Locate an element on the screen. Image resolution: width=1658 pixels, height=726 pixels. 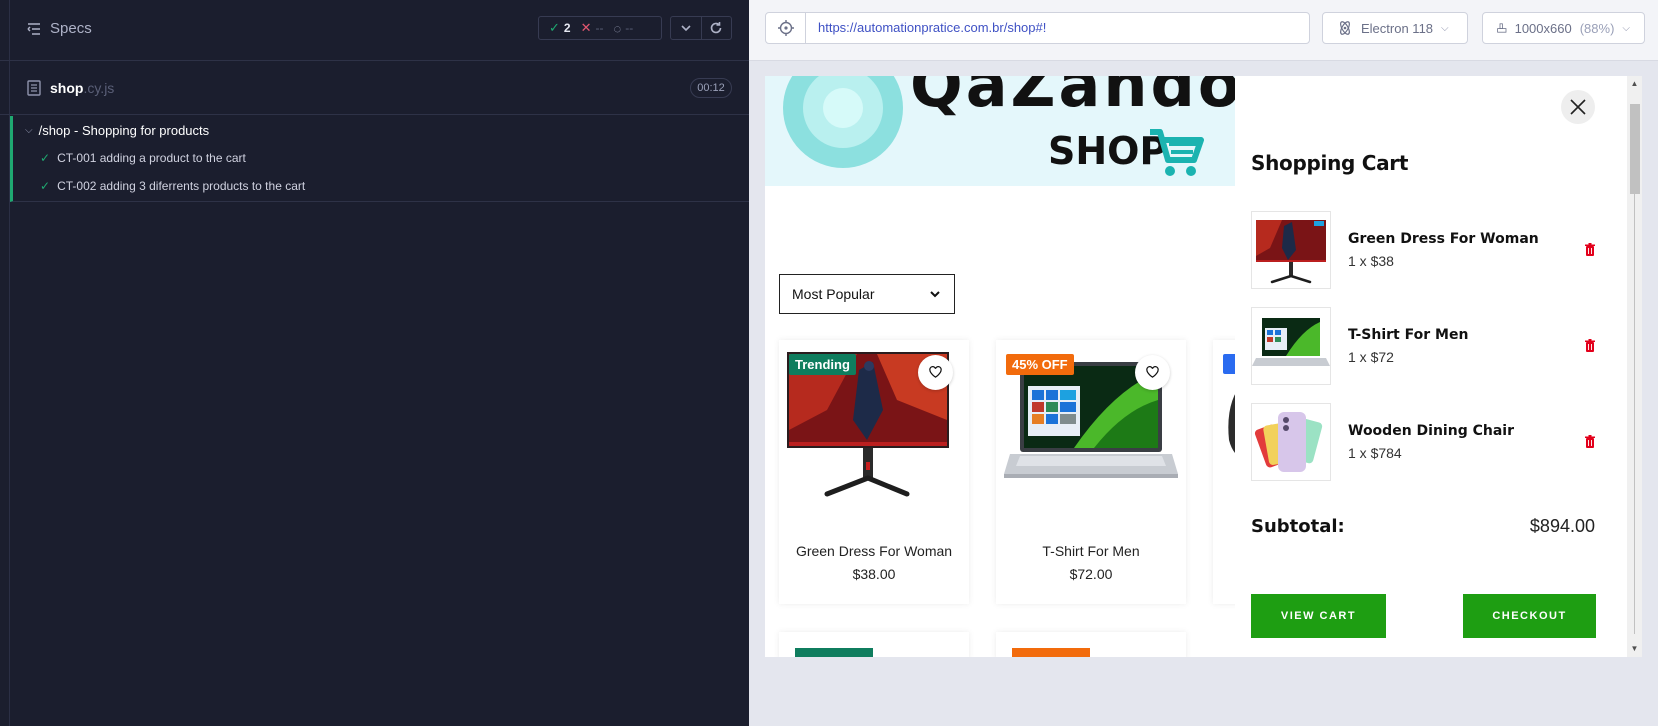
viewport-zoom: (88%) is located at coordinates (1597, 28).